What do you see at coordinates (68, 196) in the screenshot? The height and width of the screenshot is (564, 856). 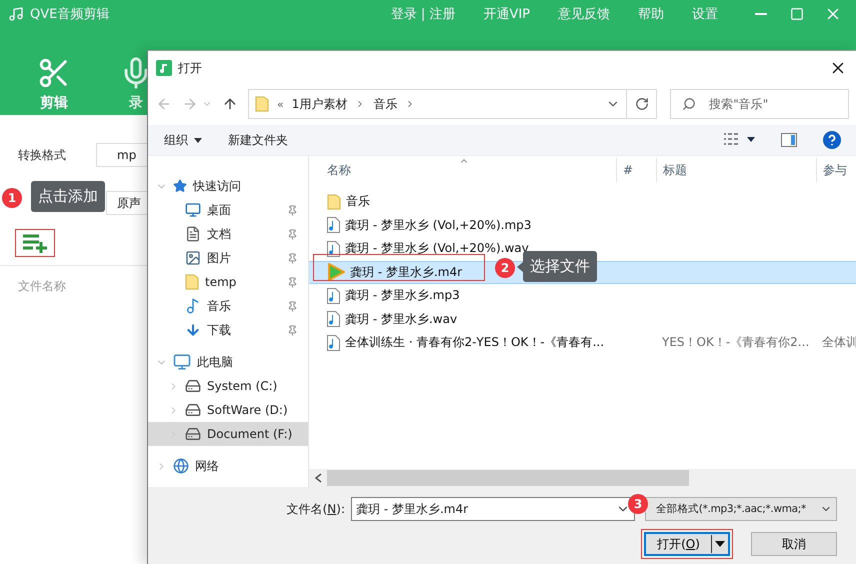 I see `tooltip: 点击添加` at bounding box center [68, 196].